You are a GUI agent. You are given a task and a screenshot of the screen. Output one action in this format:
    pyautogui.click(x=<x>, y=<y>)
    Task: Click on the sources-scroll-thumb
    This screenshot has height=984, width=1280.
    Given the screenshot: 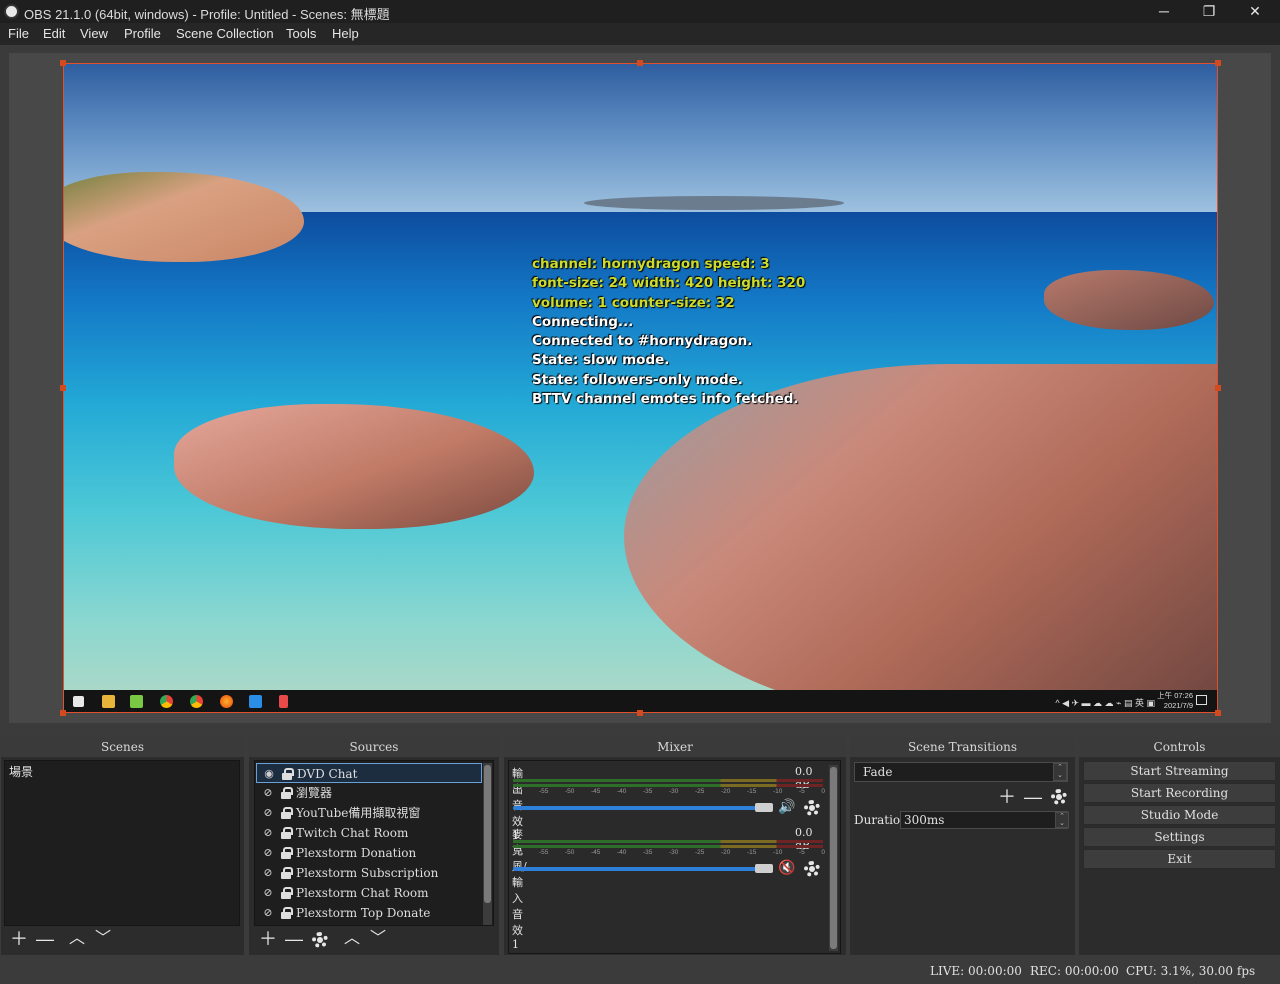 What is the action you would take?
    pyautogui.click(x=487, y=834)
    